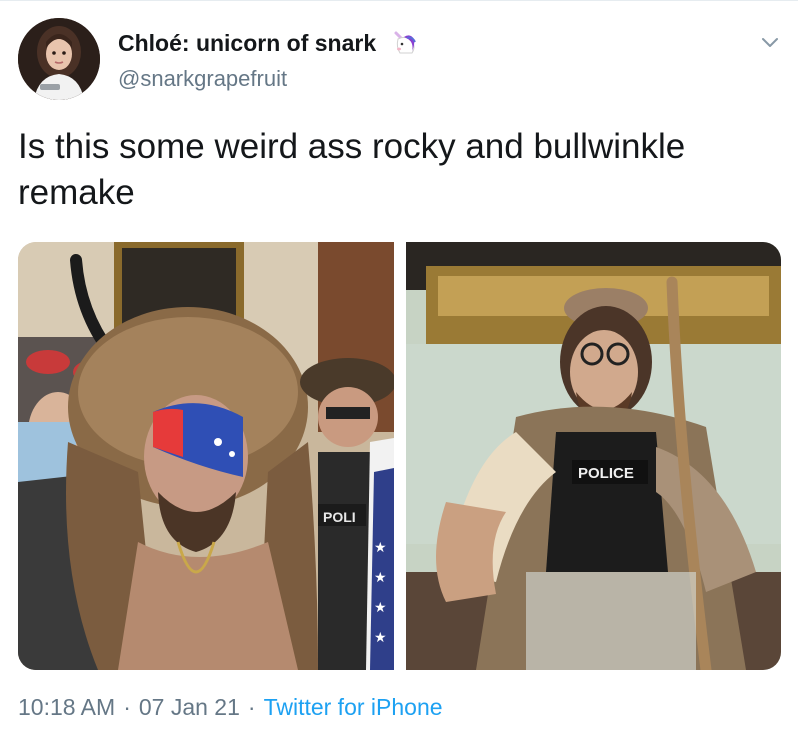 The image size is (798, 732). I want to click on tweet-source-link: Twitter for iPhone, so click(353, 707).